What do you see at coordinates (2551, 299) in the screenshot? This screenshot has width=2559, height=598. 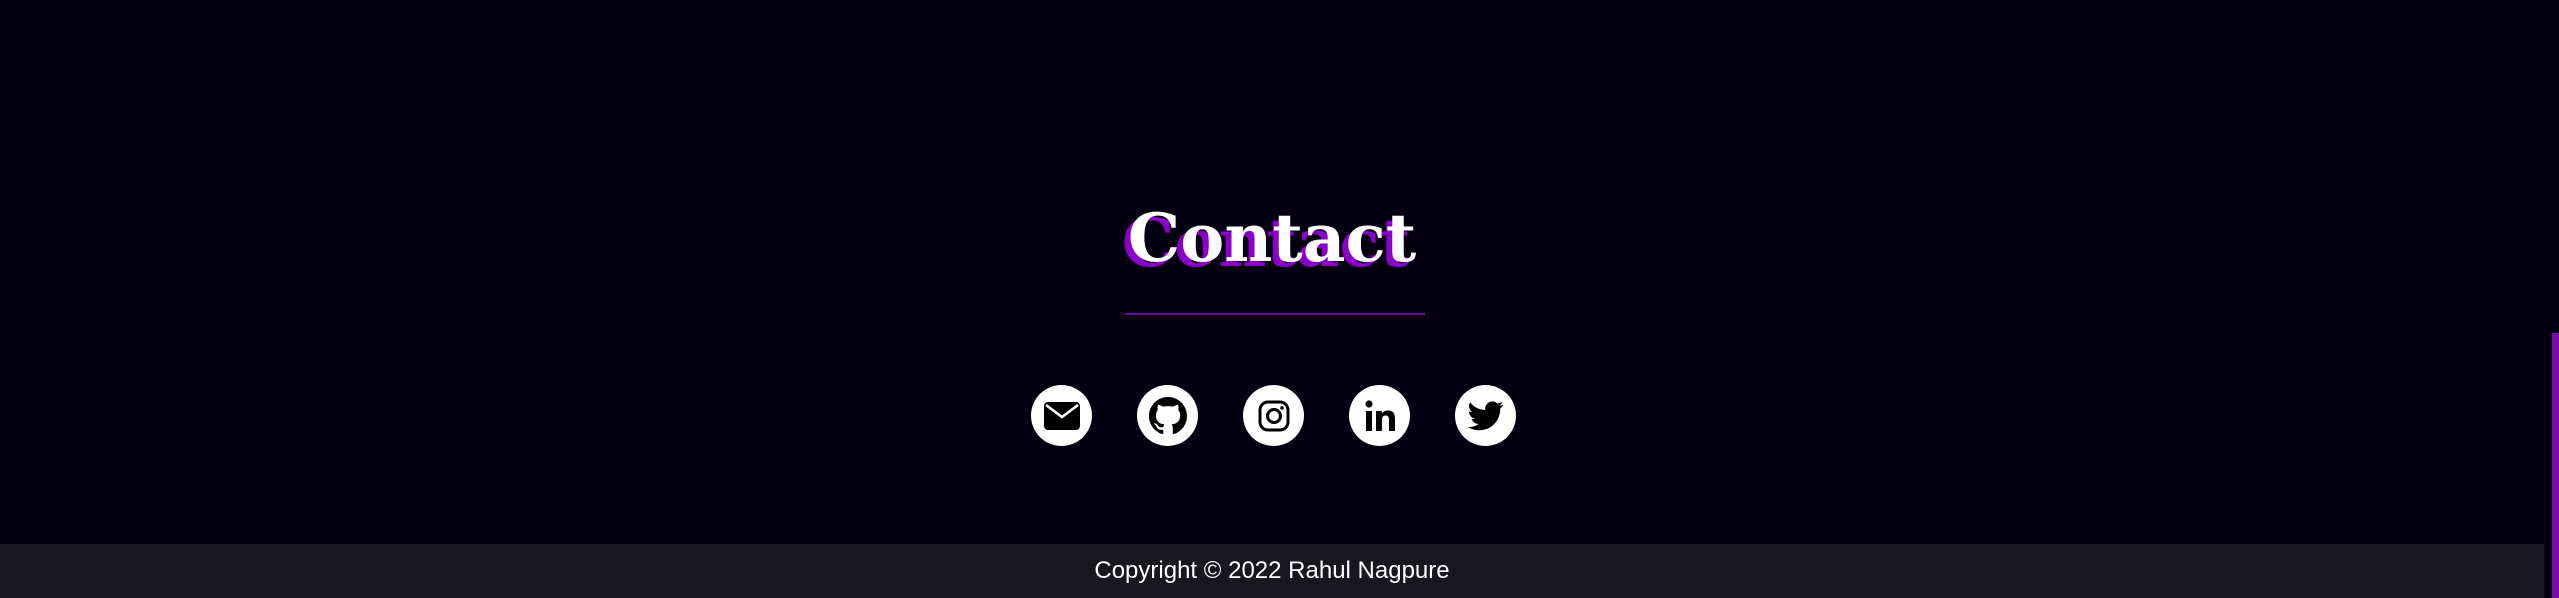 I see `scrollbar` at bounding box center [2551, 299].